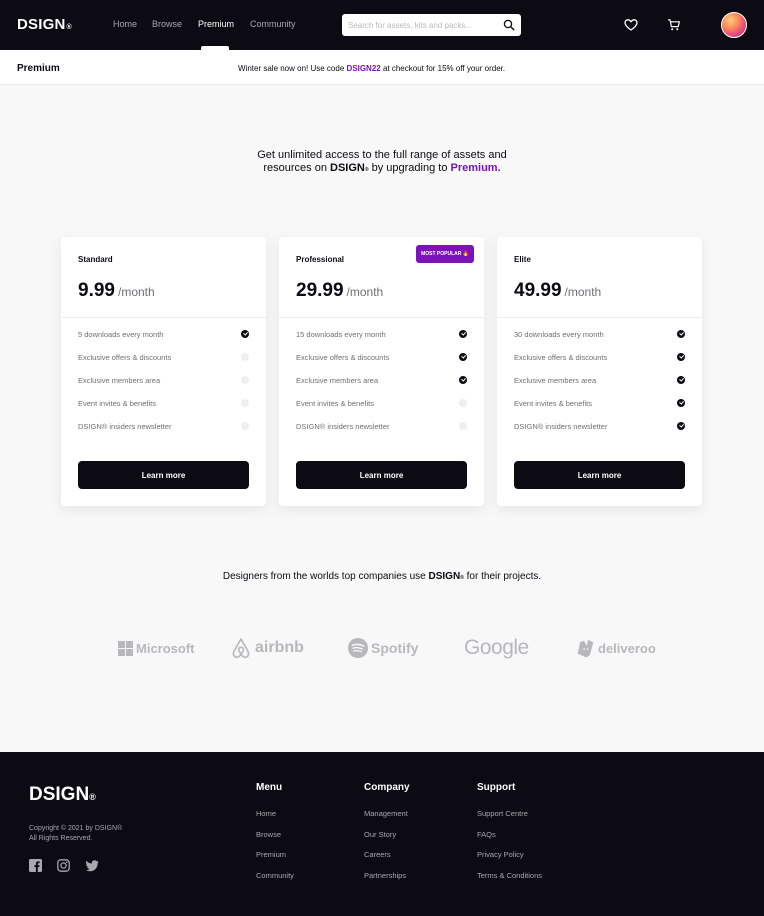 This screenshot has width=764, height=916. Describe the element at coordinates (522, 259) in the screenshot. I see `plan-name: Elite` at that location.